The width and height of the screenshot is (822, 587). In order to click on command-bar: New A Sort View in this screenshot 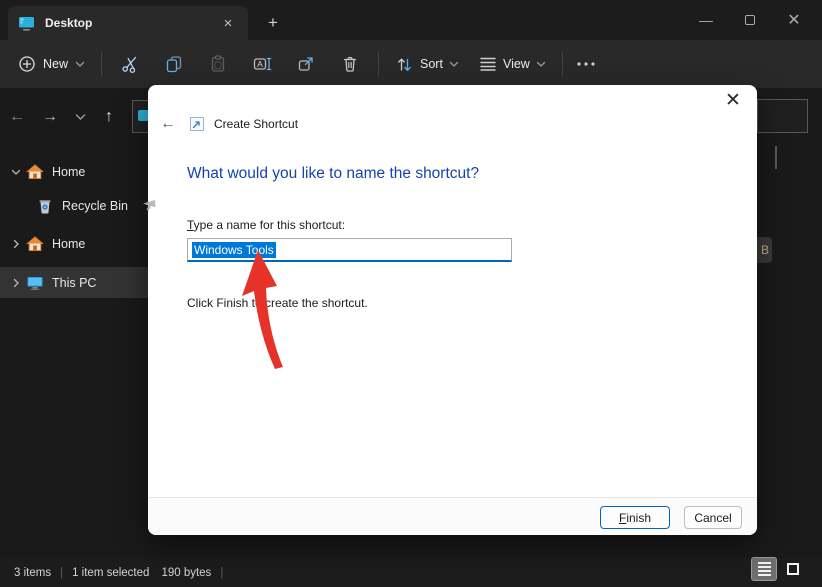, I will do `click(411, 64)`.